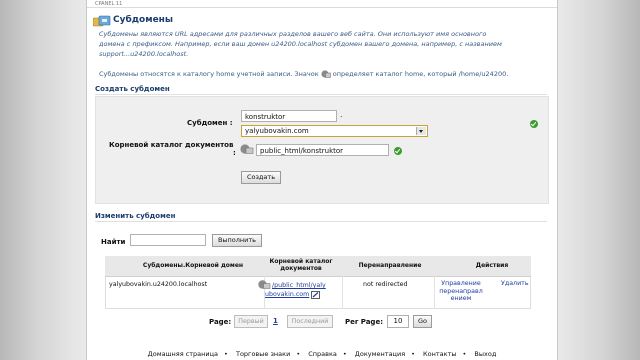 This screenshot has height=360, width=640. Describe the element at coordinates (143, 20) in the screenshot. I see `page-title: Субдомены` at that location.